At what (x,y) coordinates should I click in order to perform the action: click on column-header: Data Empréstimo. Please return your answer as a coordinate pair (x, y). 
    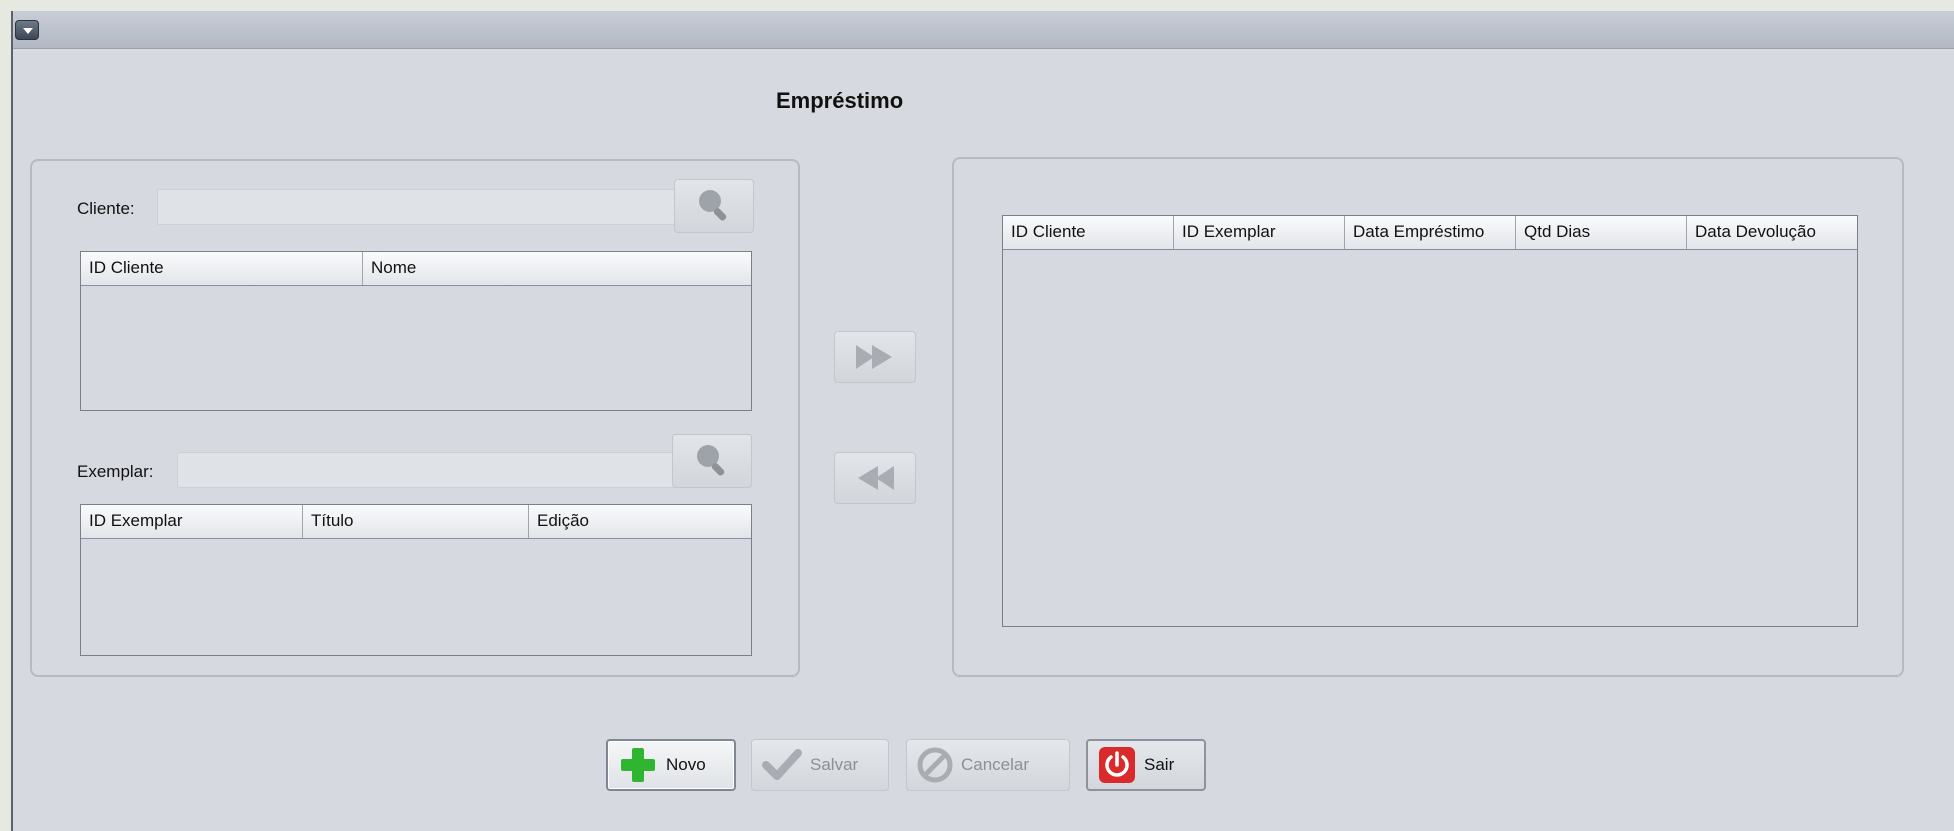
    Looking at the image, I should click on (1430, 232).